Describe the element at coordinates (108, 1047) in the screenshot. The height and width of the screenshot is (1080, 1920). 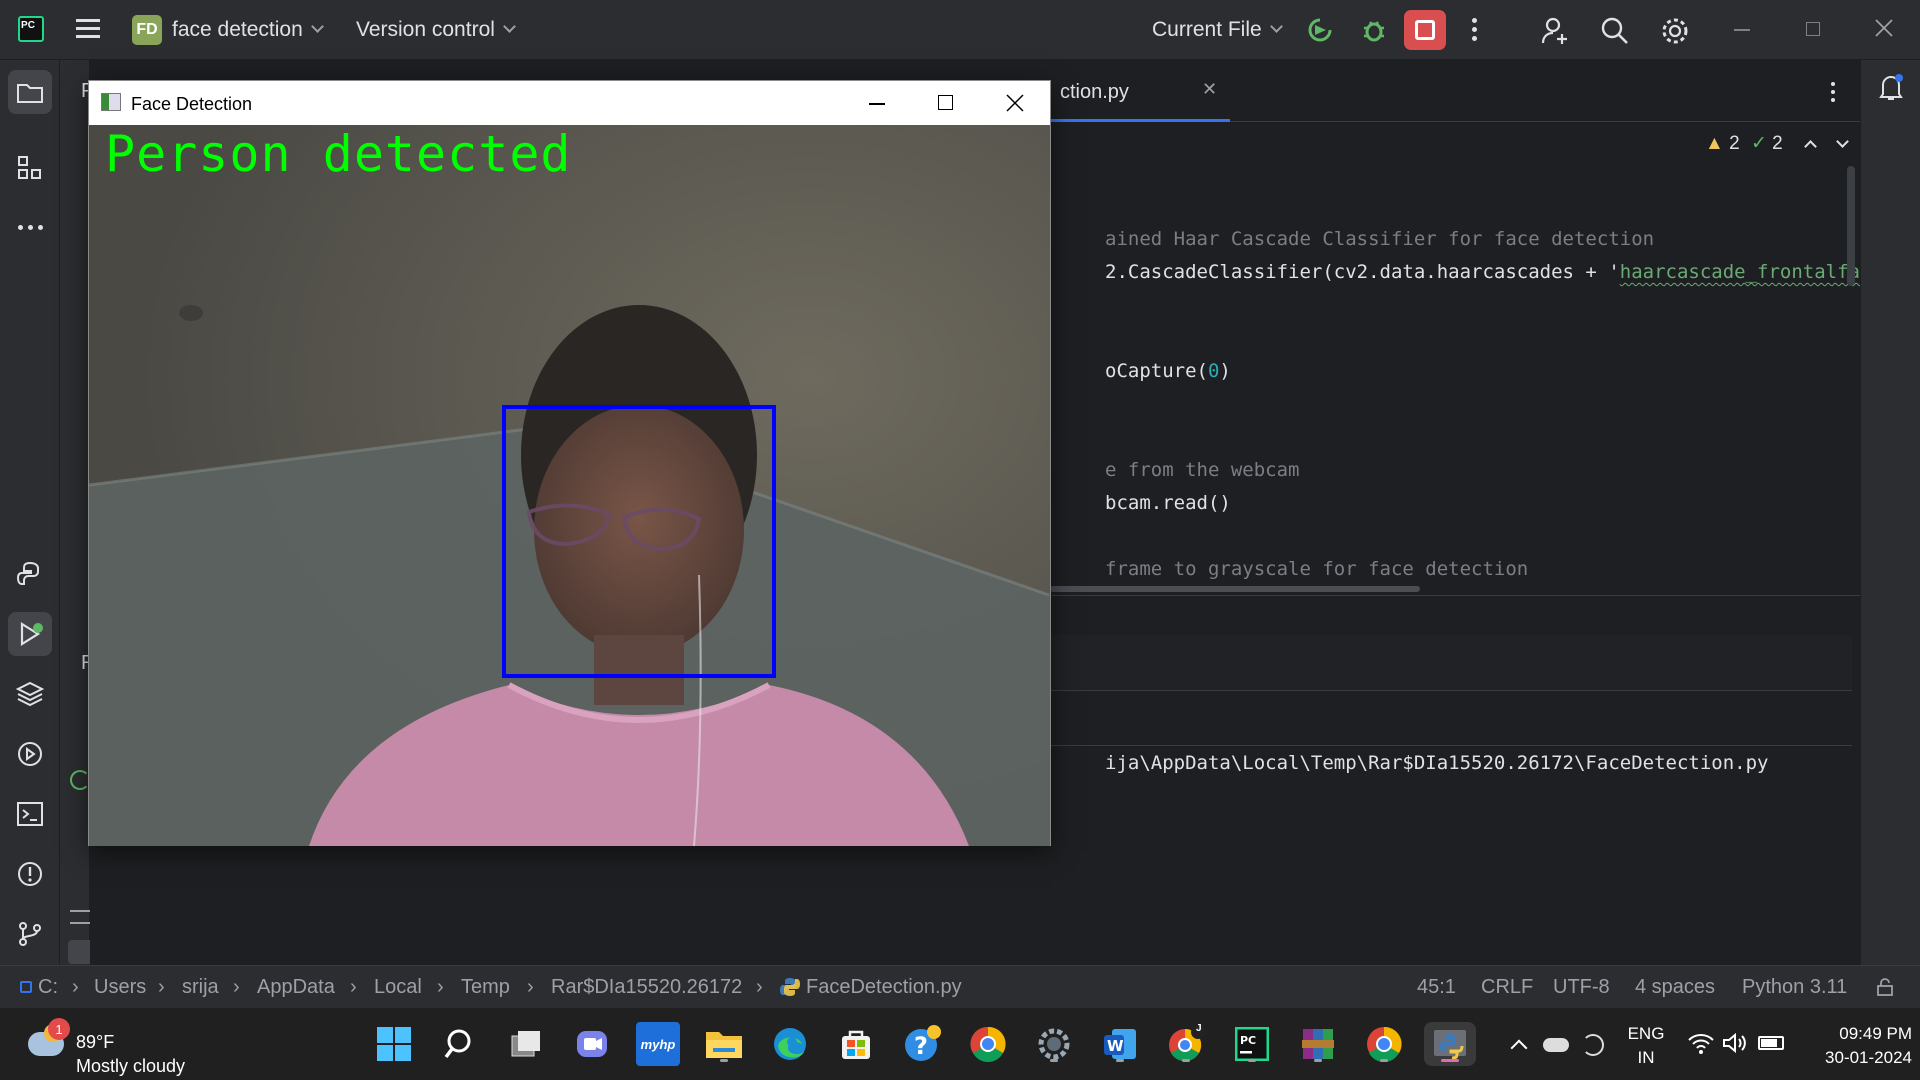
I see `weather-widget: 1 89°F Mostly cloudy` at that location.